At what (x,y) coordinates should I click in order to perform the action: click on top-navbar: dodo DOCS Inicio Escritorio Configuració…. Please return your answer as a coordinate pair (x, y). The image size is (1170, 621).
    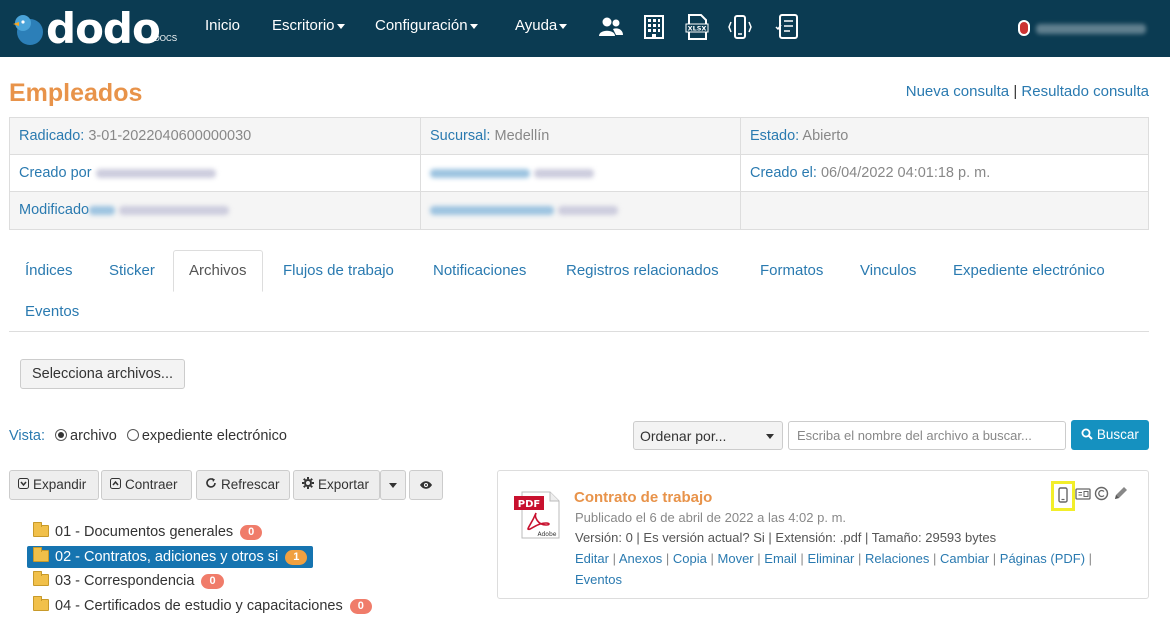
    Looking at the image, I should click on (585, 28).